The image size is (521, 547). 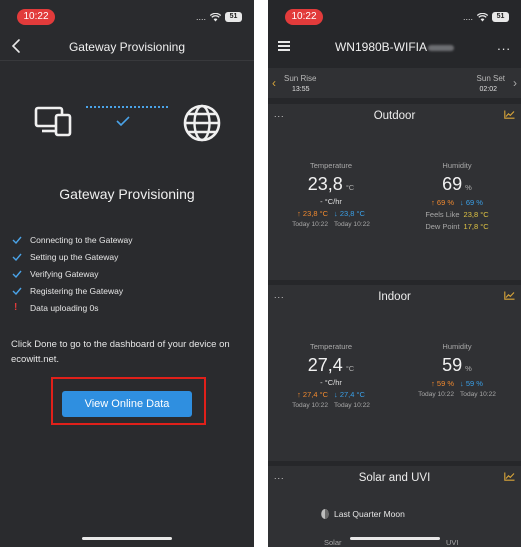 I want to click on moon-icon, so click(x=325, y=514).